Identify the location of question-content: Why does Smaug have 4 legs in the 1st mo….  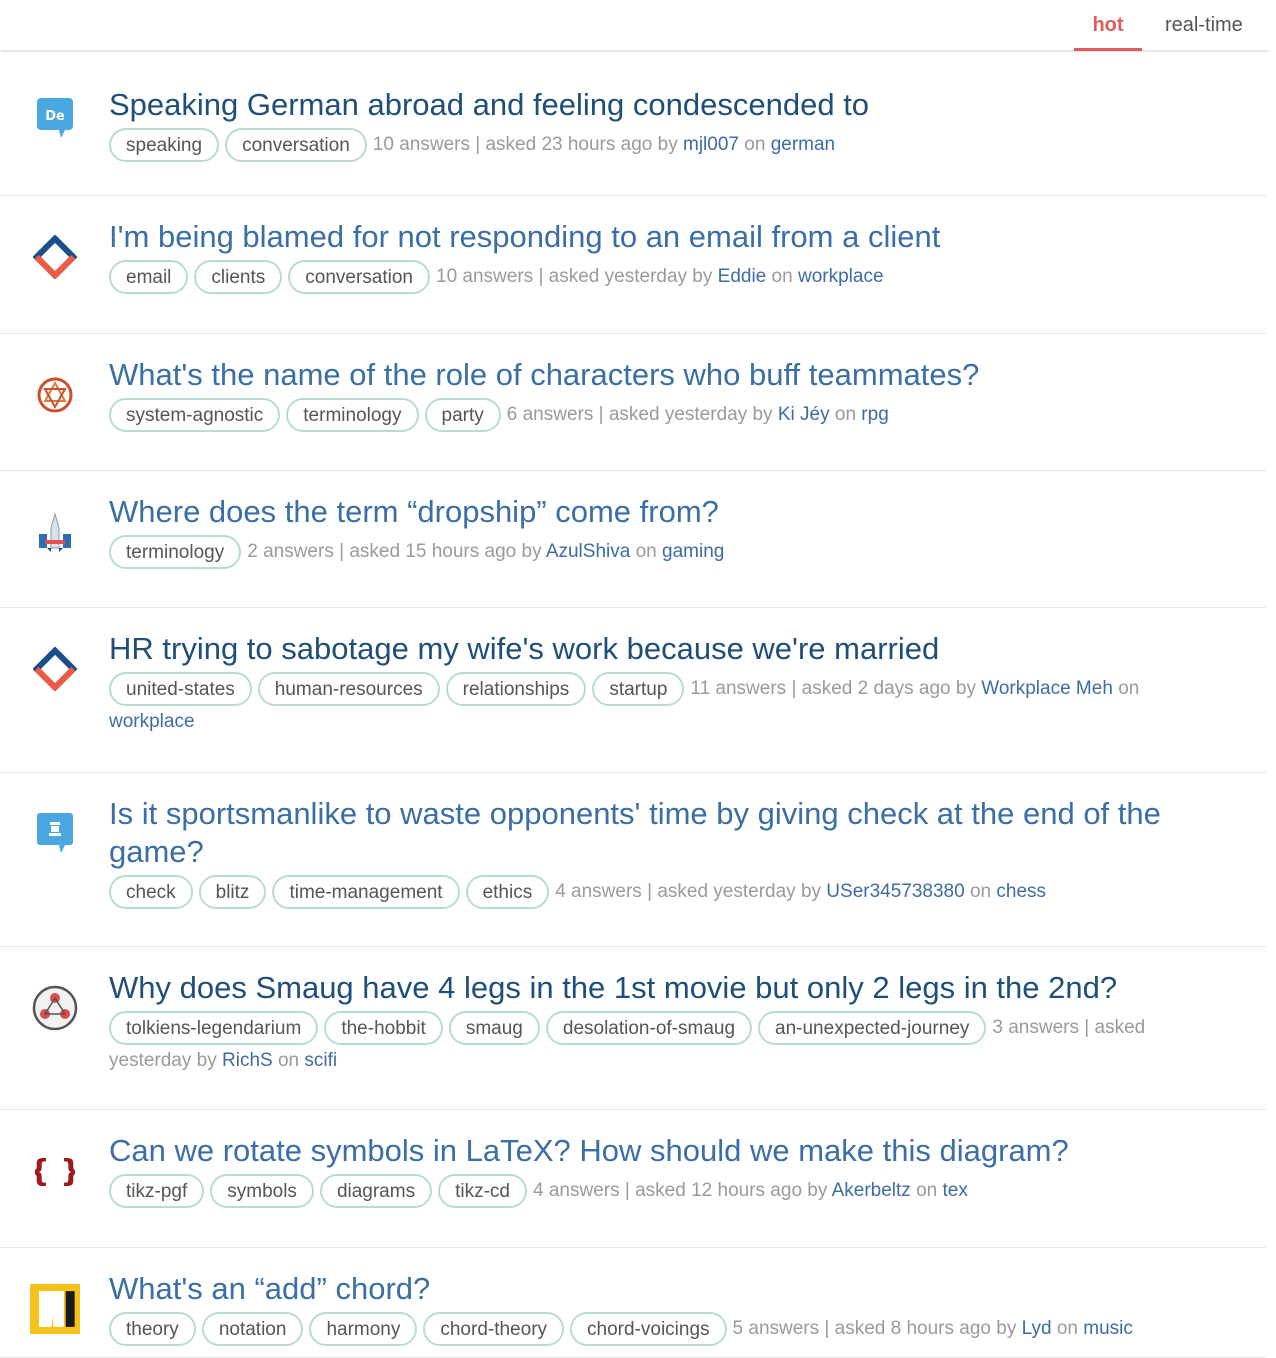
(647, 1022).